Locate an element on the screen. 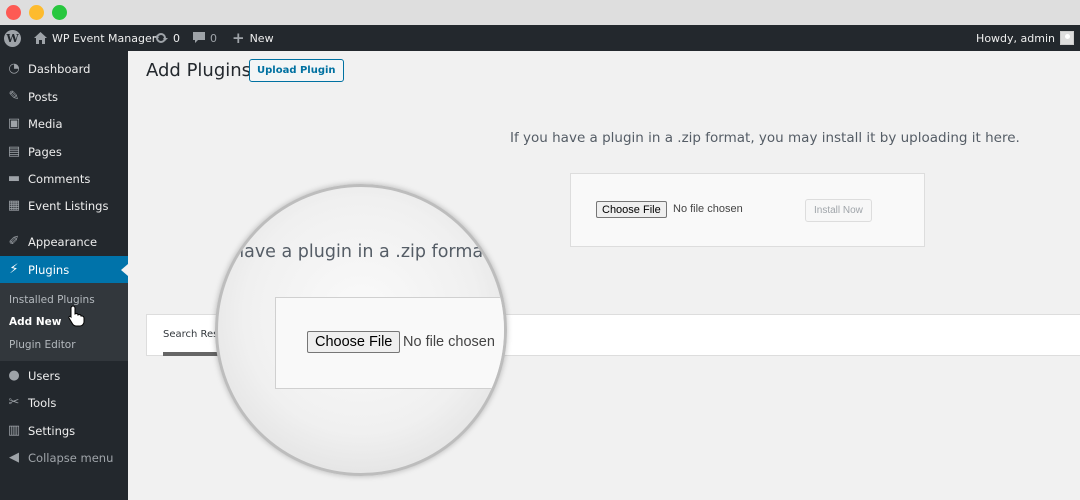  dashboard-icon: ◔ is located at coordinates (14, 68).